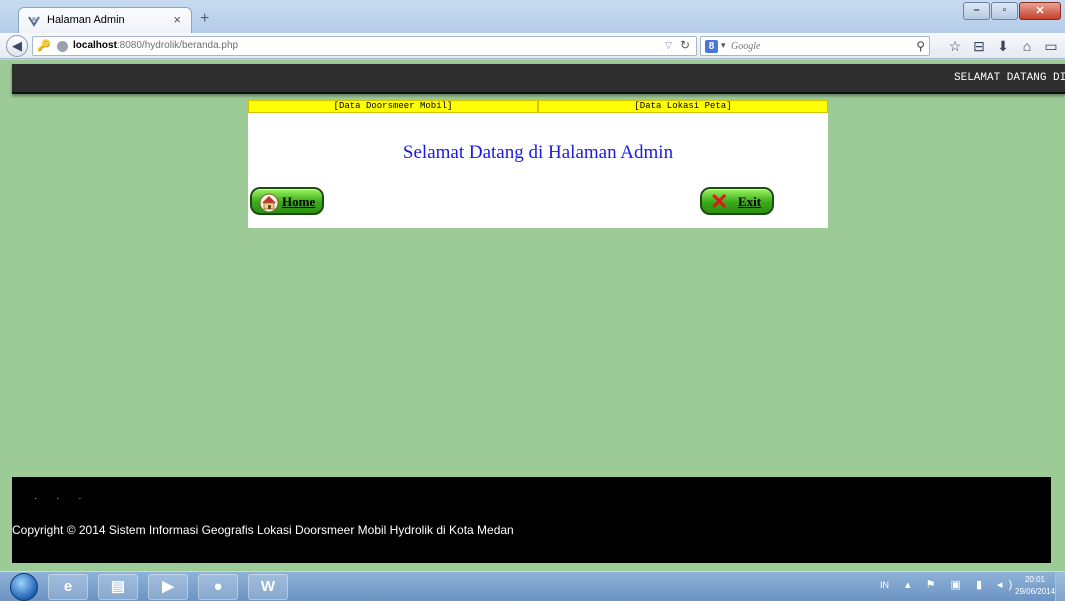 The width and height of the screenshot is (1065, 601). What do you see at coordinates (719, 201) in the screenshot?
I see `x-mark-icon: ✕` at bounding box center [719, 201].